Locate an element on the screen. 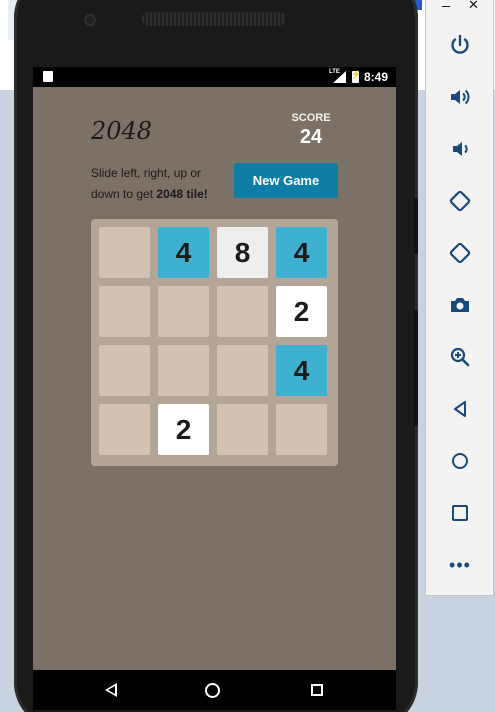  sd-card-icon is located at coordinates (48, 76).